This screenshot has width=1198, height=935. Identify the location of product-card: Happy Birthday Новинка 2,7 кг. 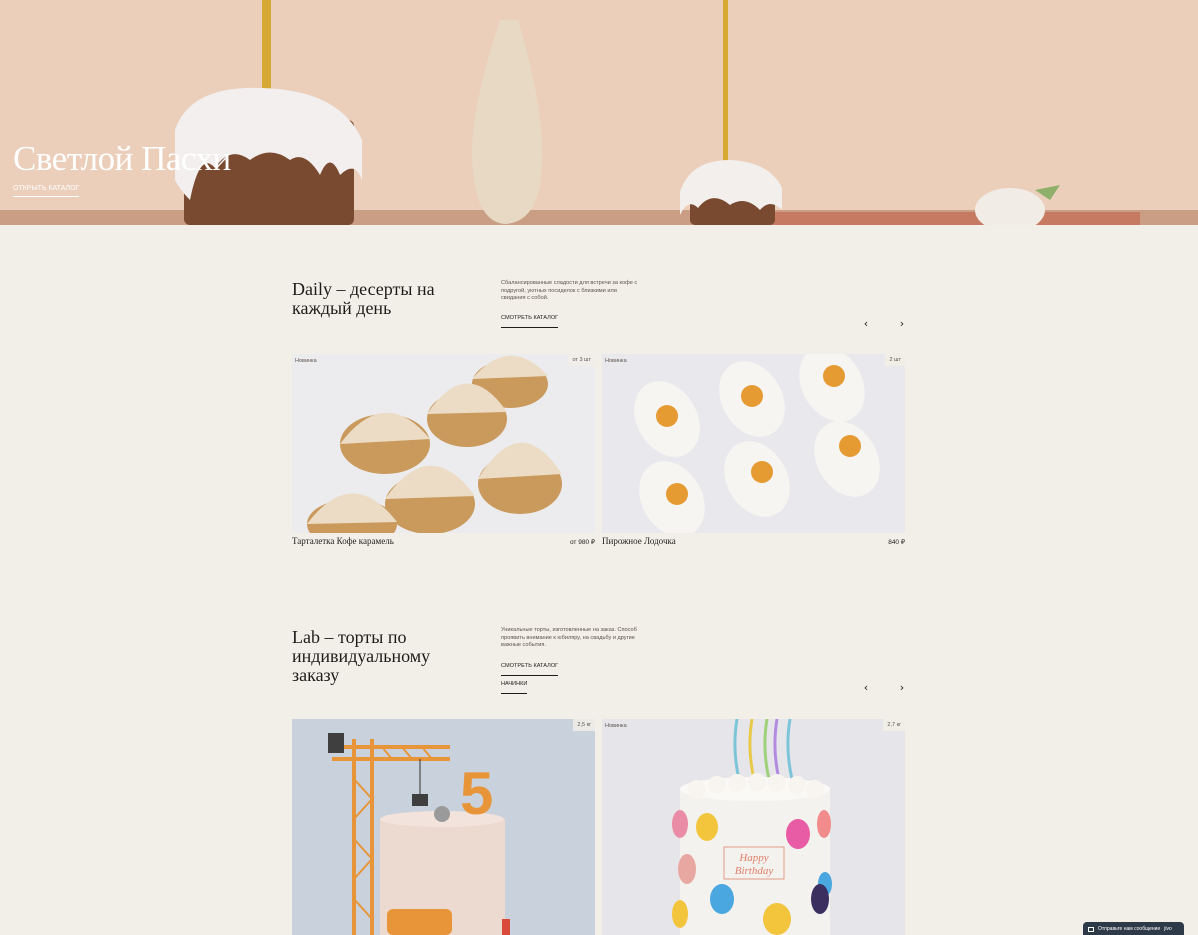
(753, 827).